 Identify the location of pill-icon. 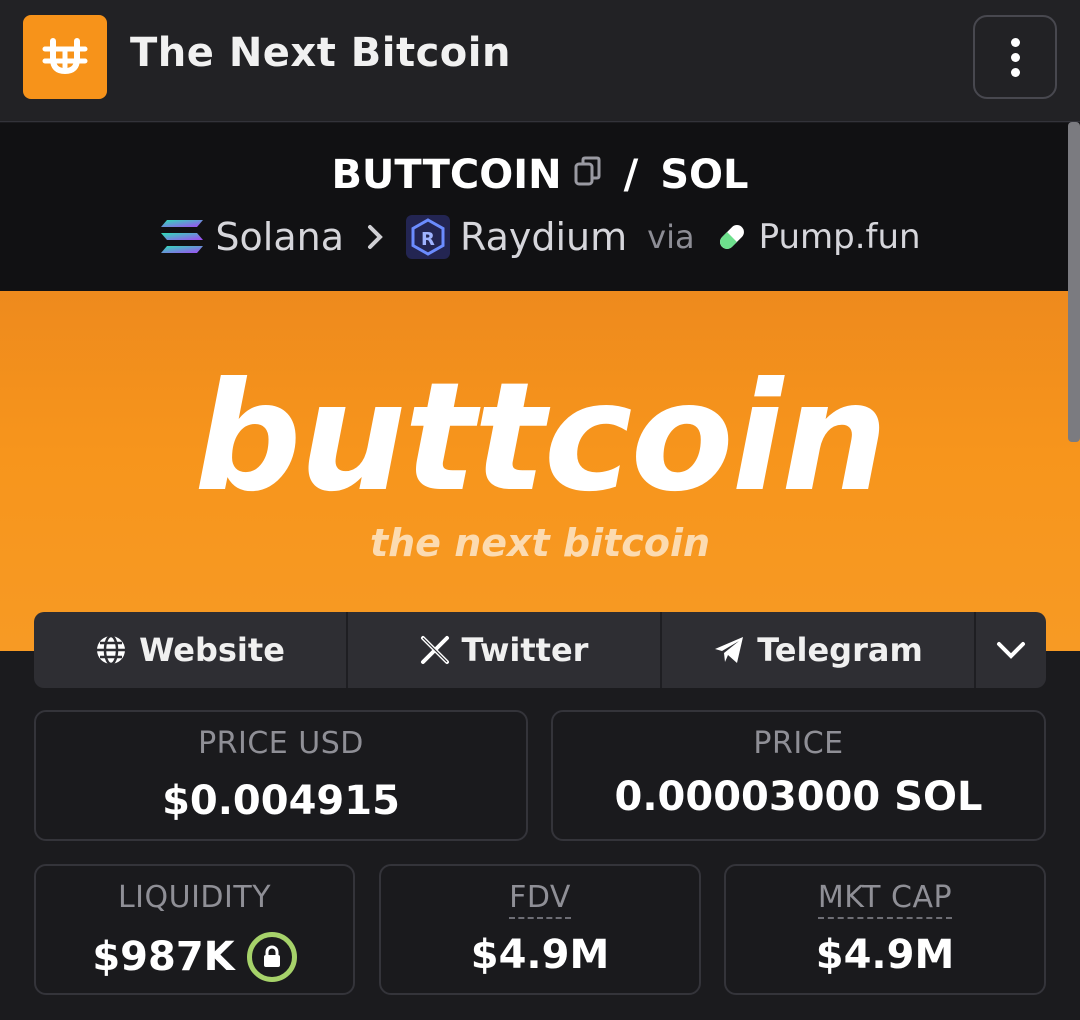
(732, 237).